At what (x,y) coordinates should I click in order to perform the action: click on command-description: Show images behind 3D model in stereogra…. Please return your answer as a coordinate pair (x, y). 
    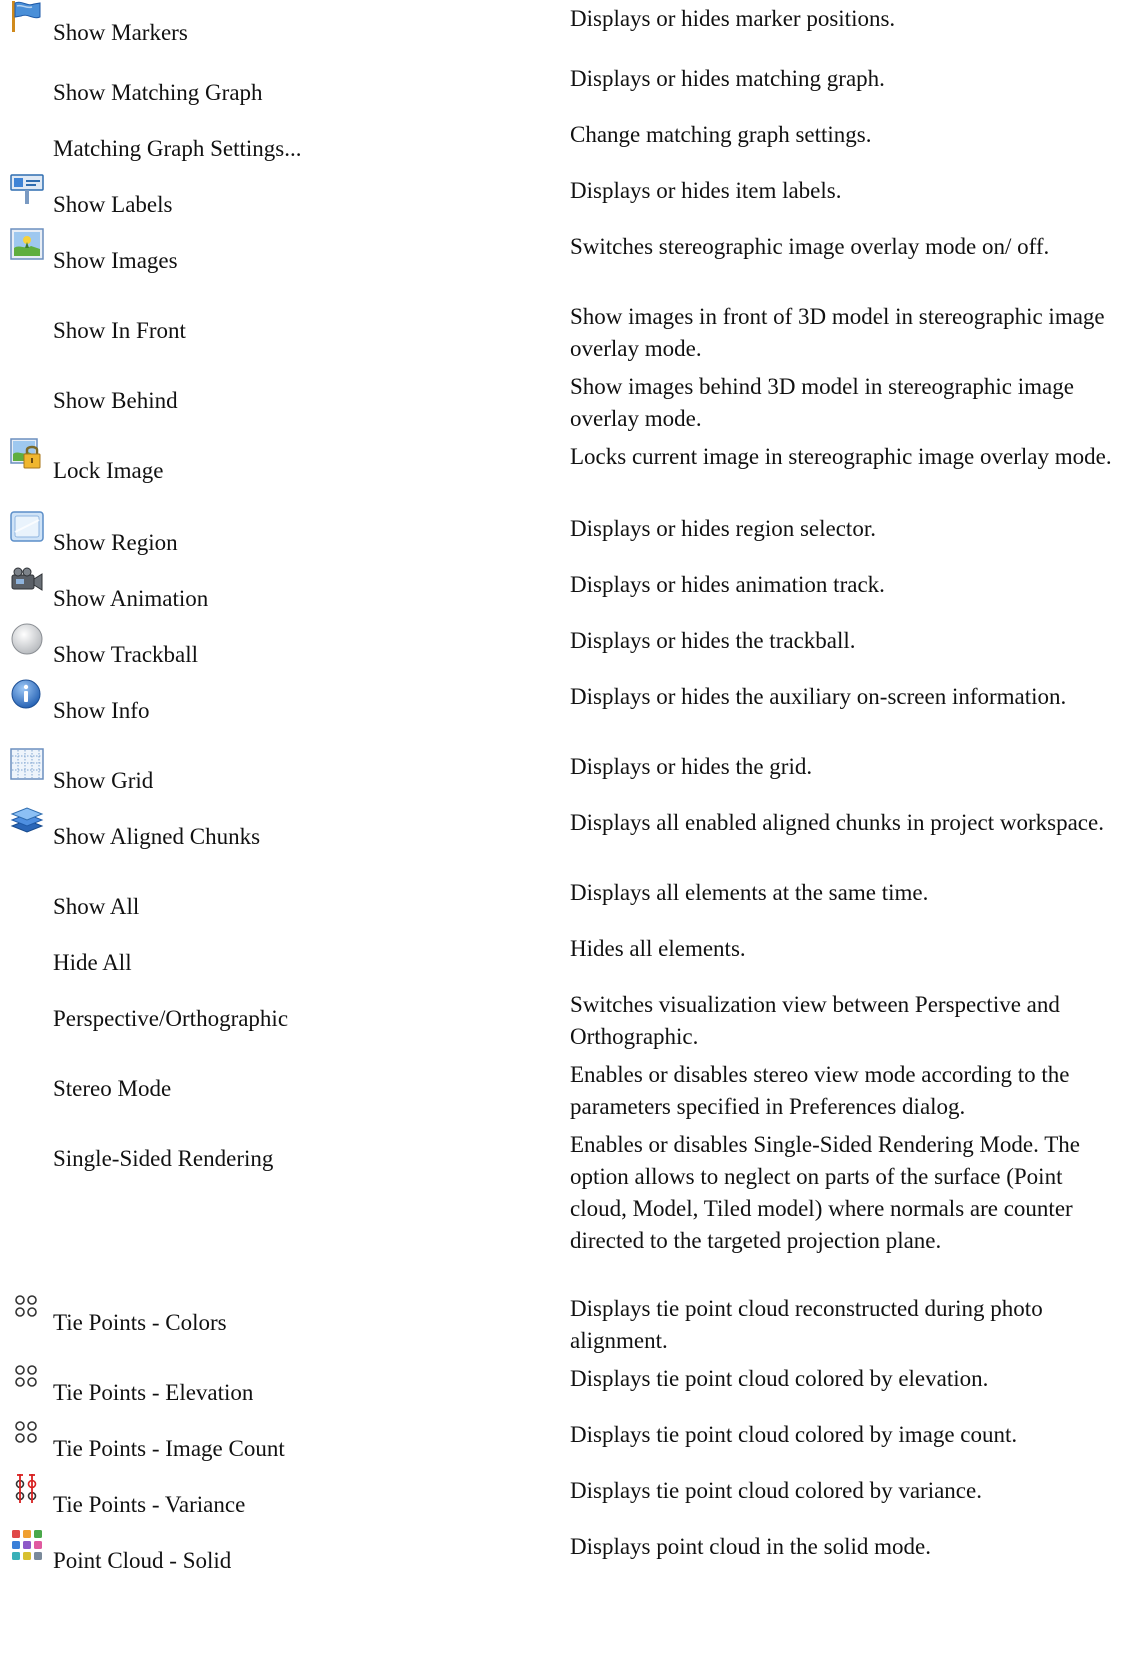
    Looking at the image, I should click on (822, 402).